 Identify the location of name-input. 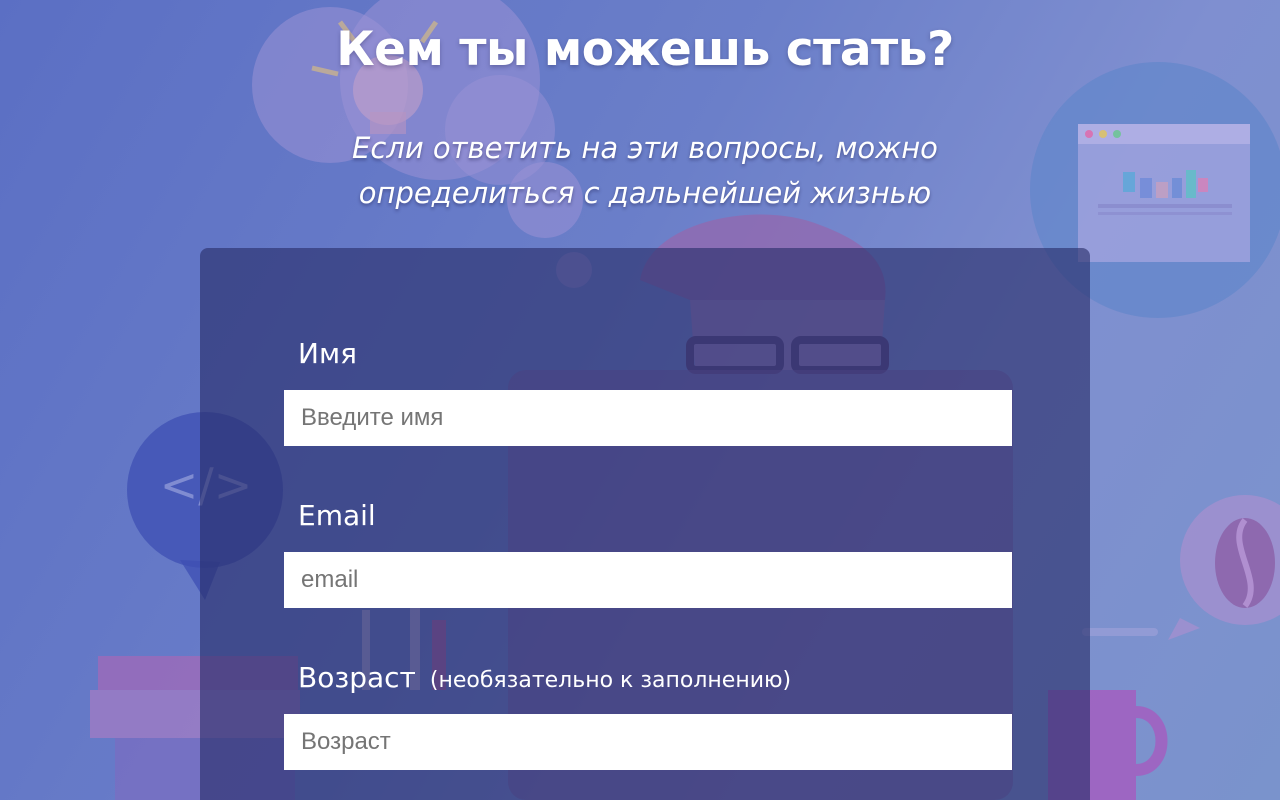
(648, 418).